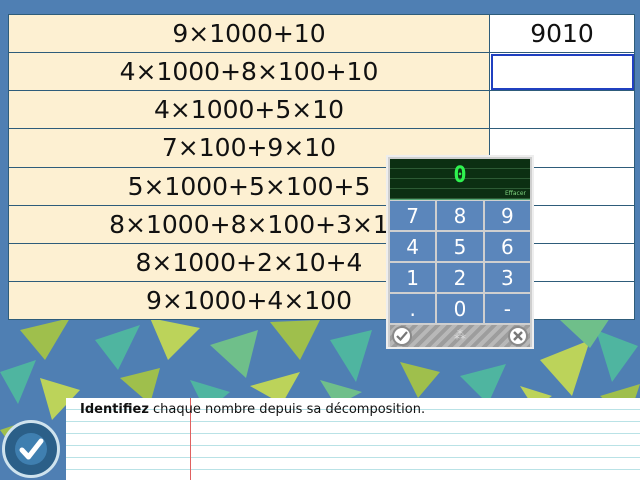  Describe the element at coordinates (321, 262) in the screenshot. I see `table-row: 8×1000+2×10+4` at that location.